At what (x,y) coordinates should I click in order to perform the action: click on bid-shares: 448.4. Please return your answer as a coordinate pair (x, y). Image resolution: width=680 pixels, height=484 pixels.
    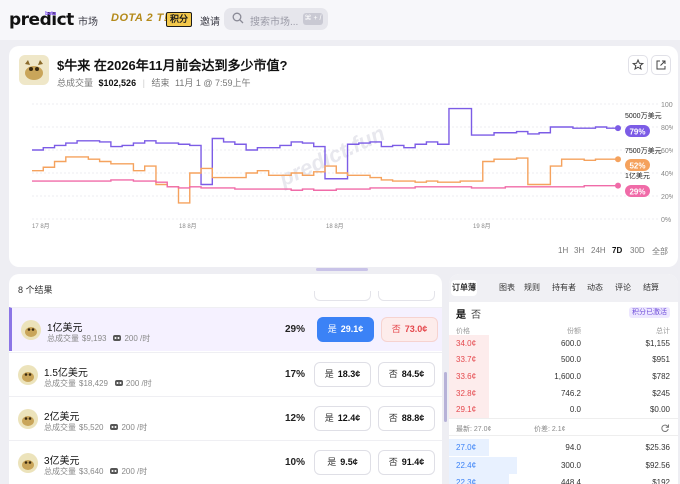
    Looking at the image, I should click on (570, 481).